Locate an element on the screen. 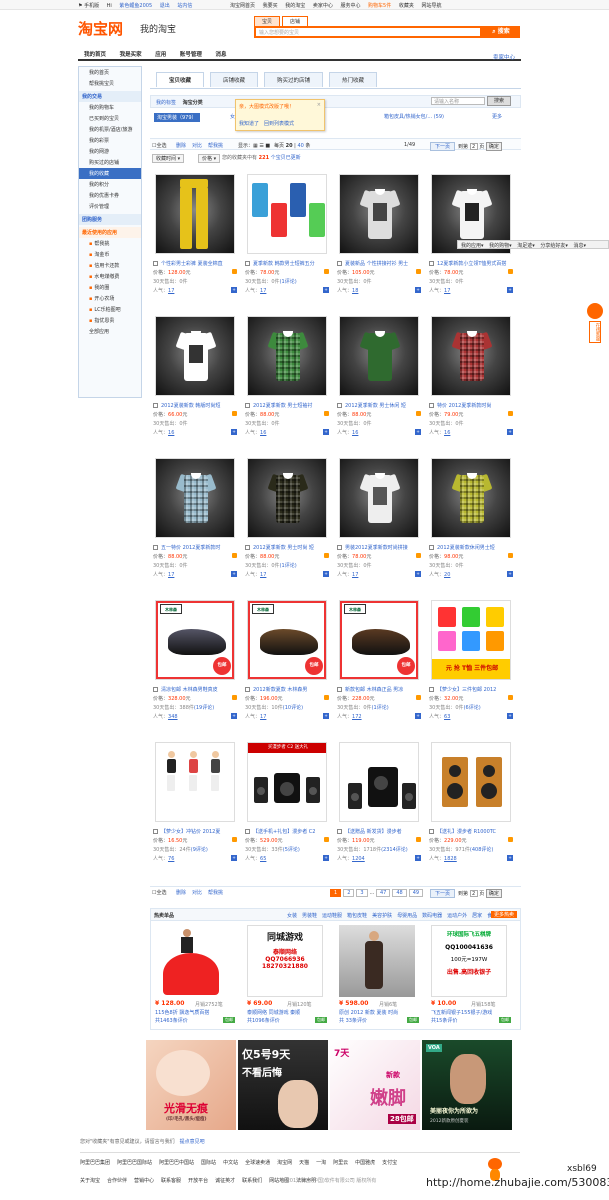 The height and width of the screenshot is (1200, 609). footer-link: 支付宝 is located at coordinates (389, 1163).